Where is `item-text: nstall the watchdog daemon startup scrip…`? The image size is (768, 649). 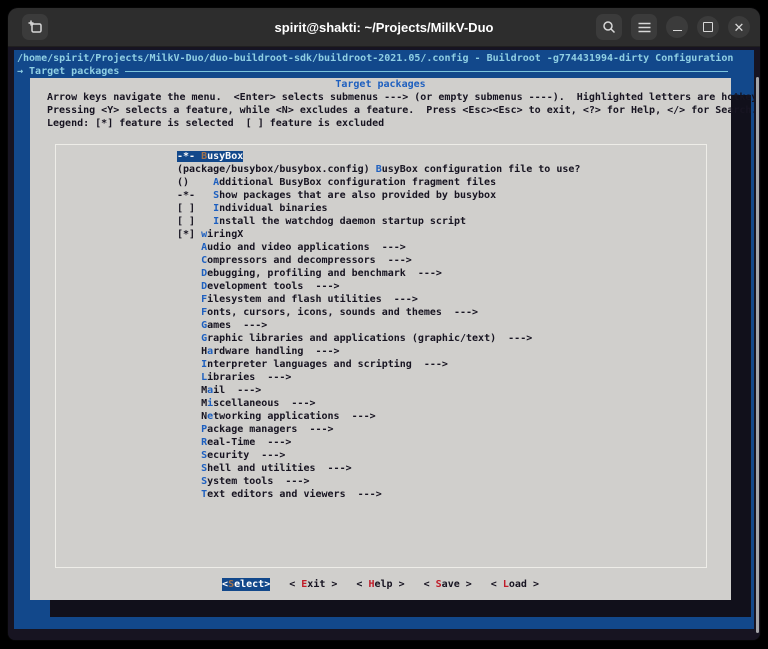
item-text: nstall the watchdog daemon startup scrip… is located at coordinates (342, 221).